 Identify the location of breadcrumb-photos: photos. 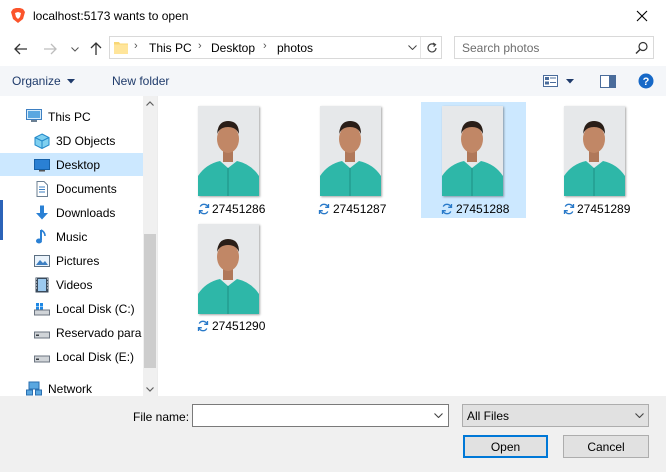
(295, 48).